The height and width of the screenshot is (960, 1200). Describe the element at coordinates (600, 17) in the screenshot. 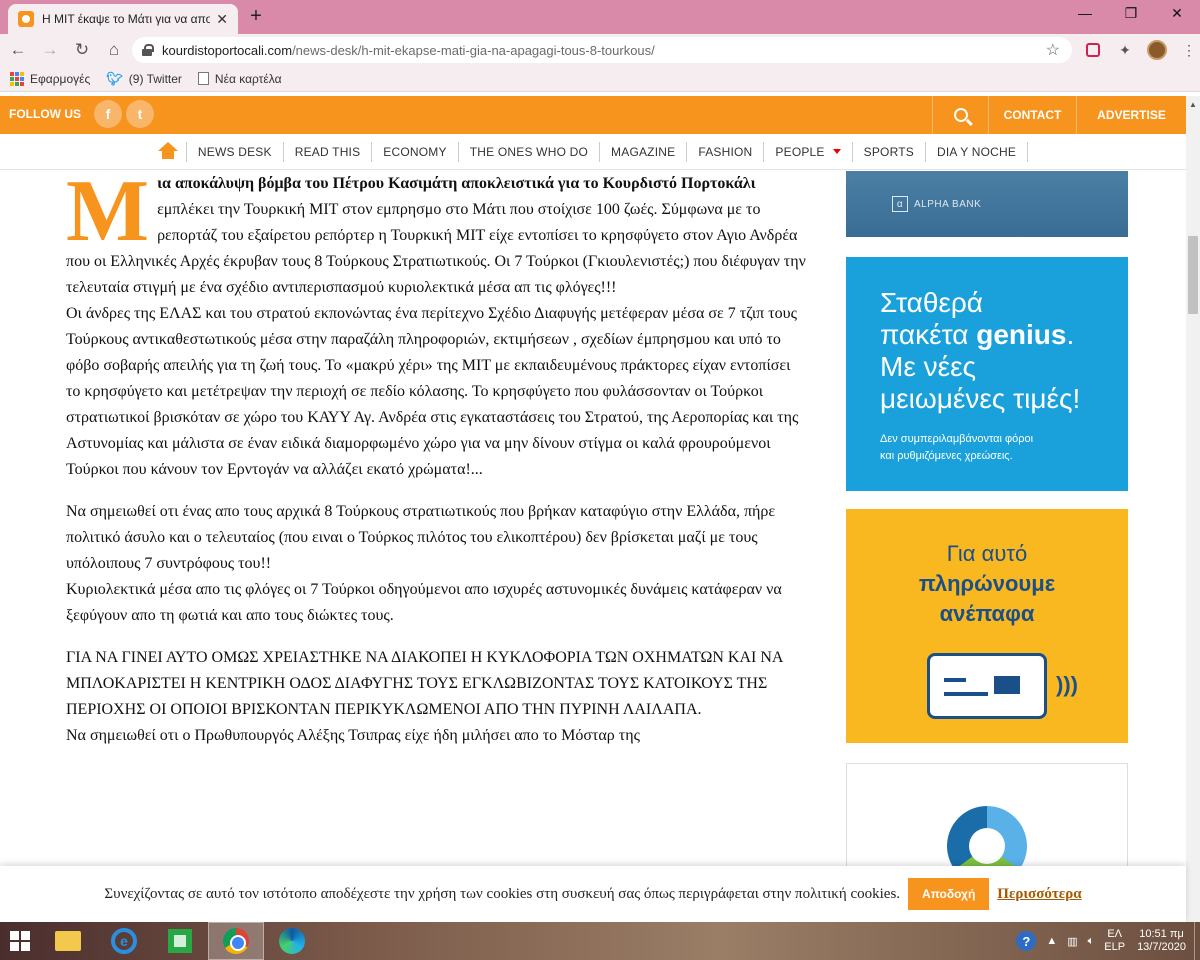

I see `browser-tabbar: Η ΜΙΤ έκαψε το Μάτι για να απο ✕ + — ❐ ✕` at that location.